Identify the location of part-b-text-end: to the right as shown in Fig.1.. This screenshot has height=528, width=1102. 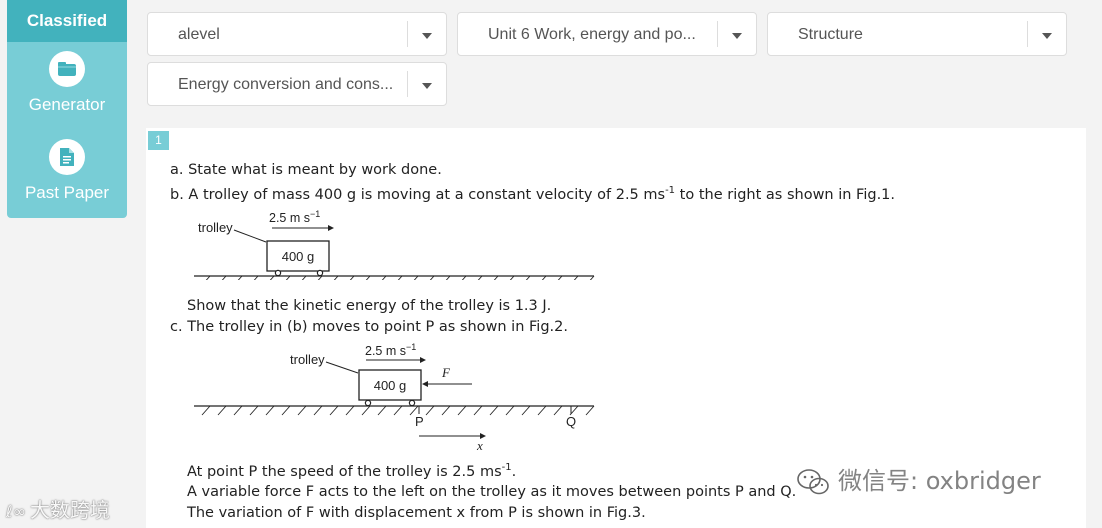
(785, 194).